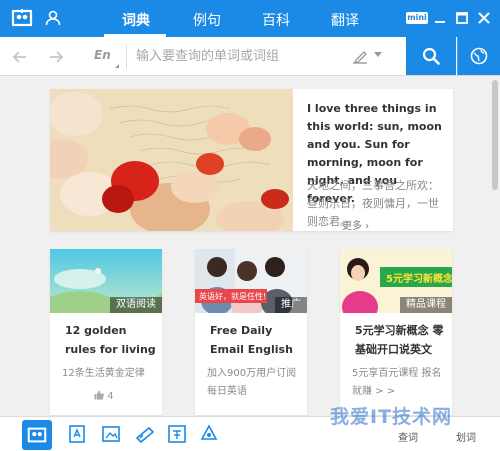 The width and height of the screenshot is (500, 451). What do you see at coordinates (419, 278) in the screenshot?
I see `card-image-caption: 5元学习新概念` at bounding box center [419, 278].